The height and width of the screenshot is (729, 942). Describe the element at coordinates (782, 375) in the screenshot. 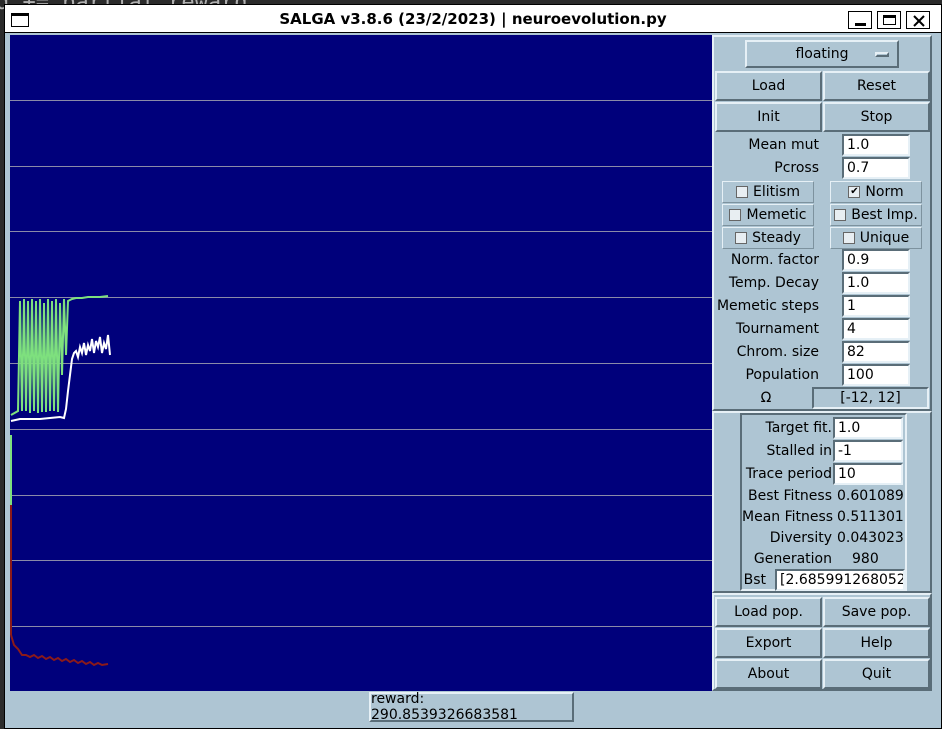

I see `population-label: Population` at that location.